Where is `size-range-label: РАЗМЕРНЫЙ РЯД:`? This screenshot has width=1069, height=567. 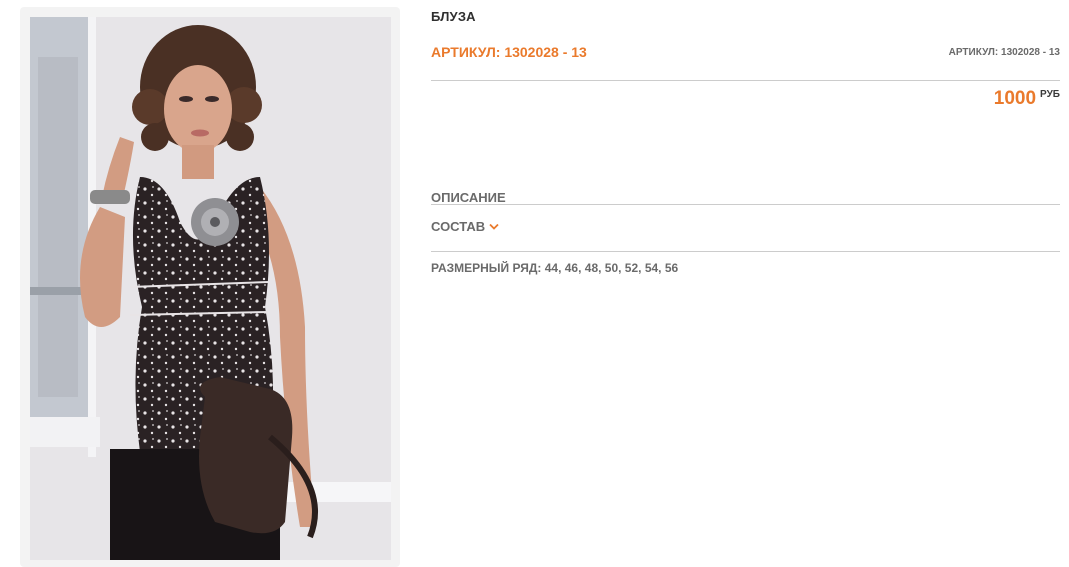
size-range-label: РАЗМЕРНЫЙ РЯД: is located at coordinates (486, 268).